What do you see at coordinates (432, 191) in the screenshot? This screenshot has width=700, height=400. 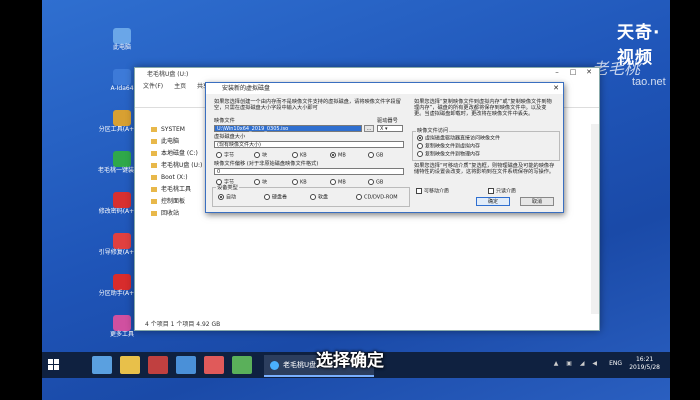 I see `removable-media-checkbox: 可移动介质` at bounding box center [432, 191].